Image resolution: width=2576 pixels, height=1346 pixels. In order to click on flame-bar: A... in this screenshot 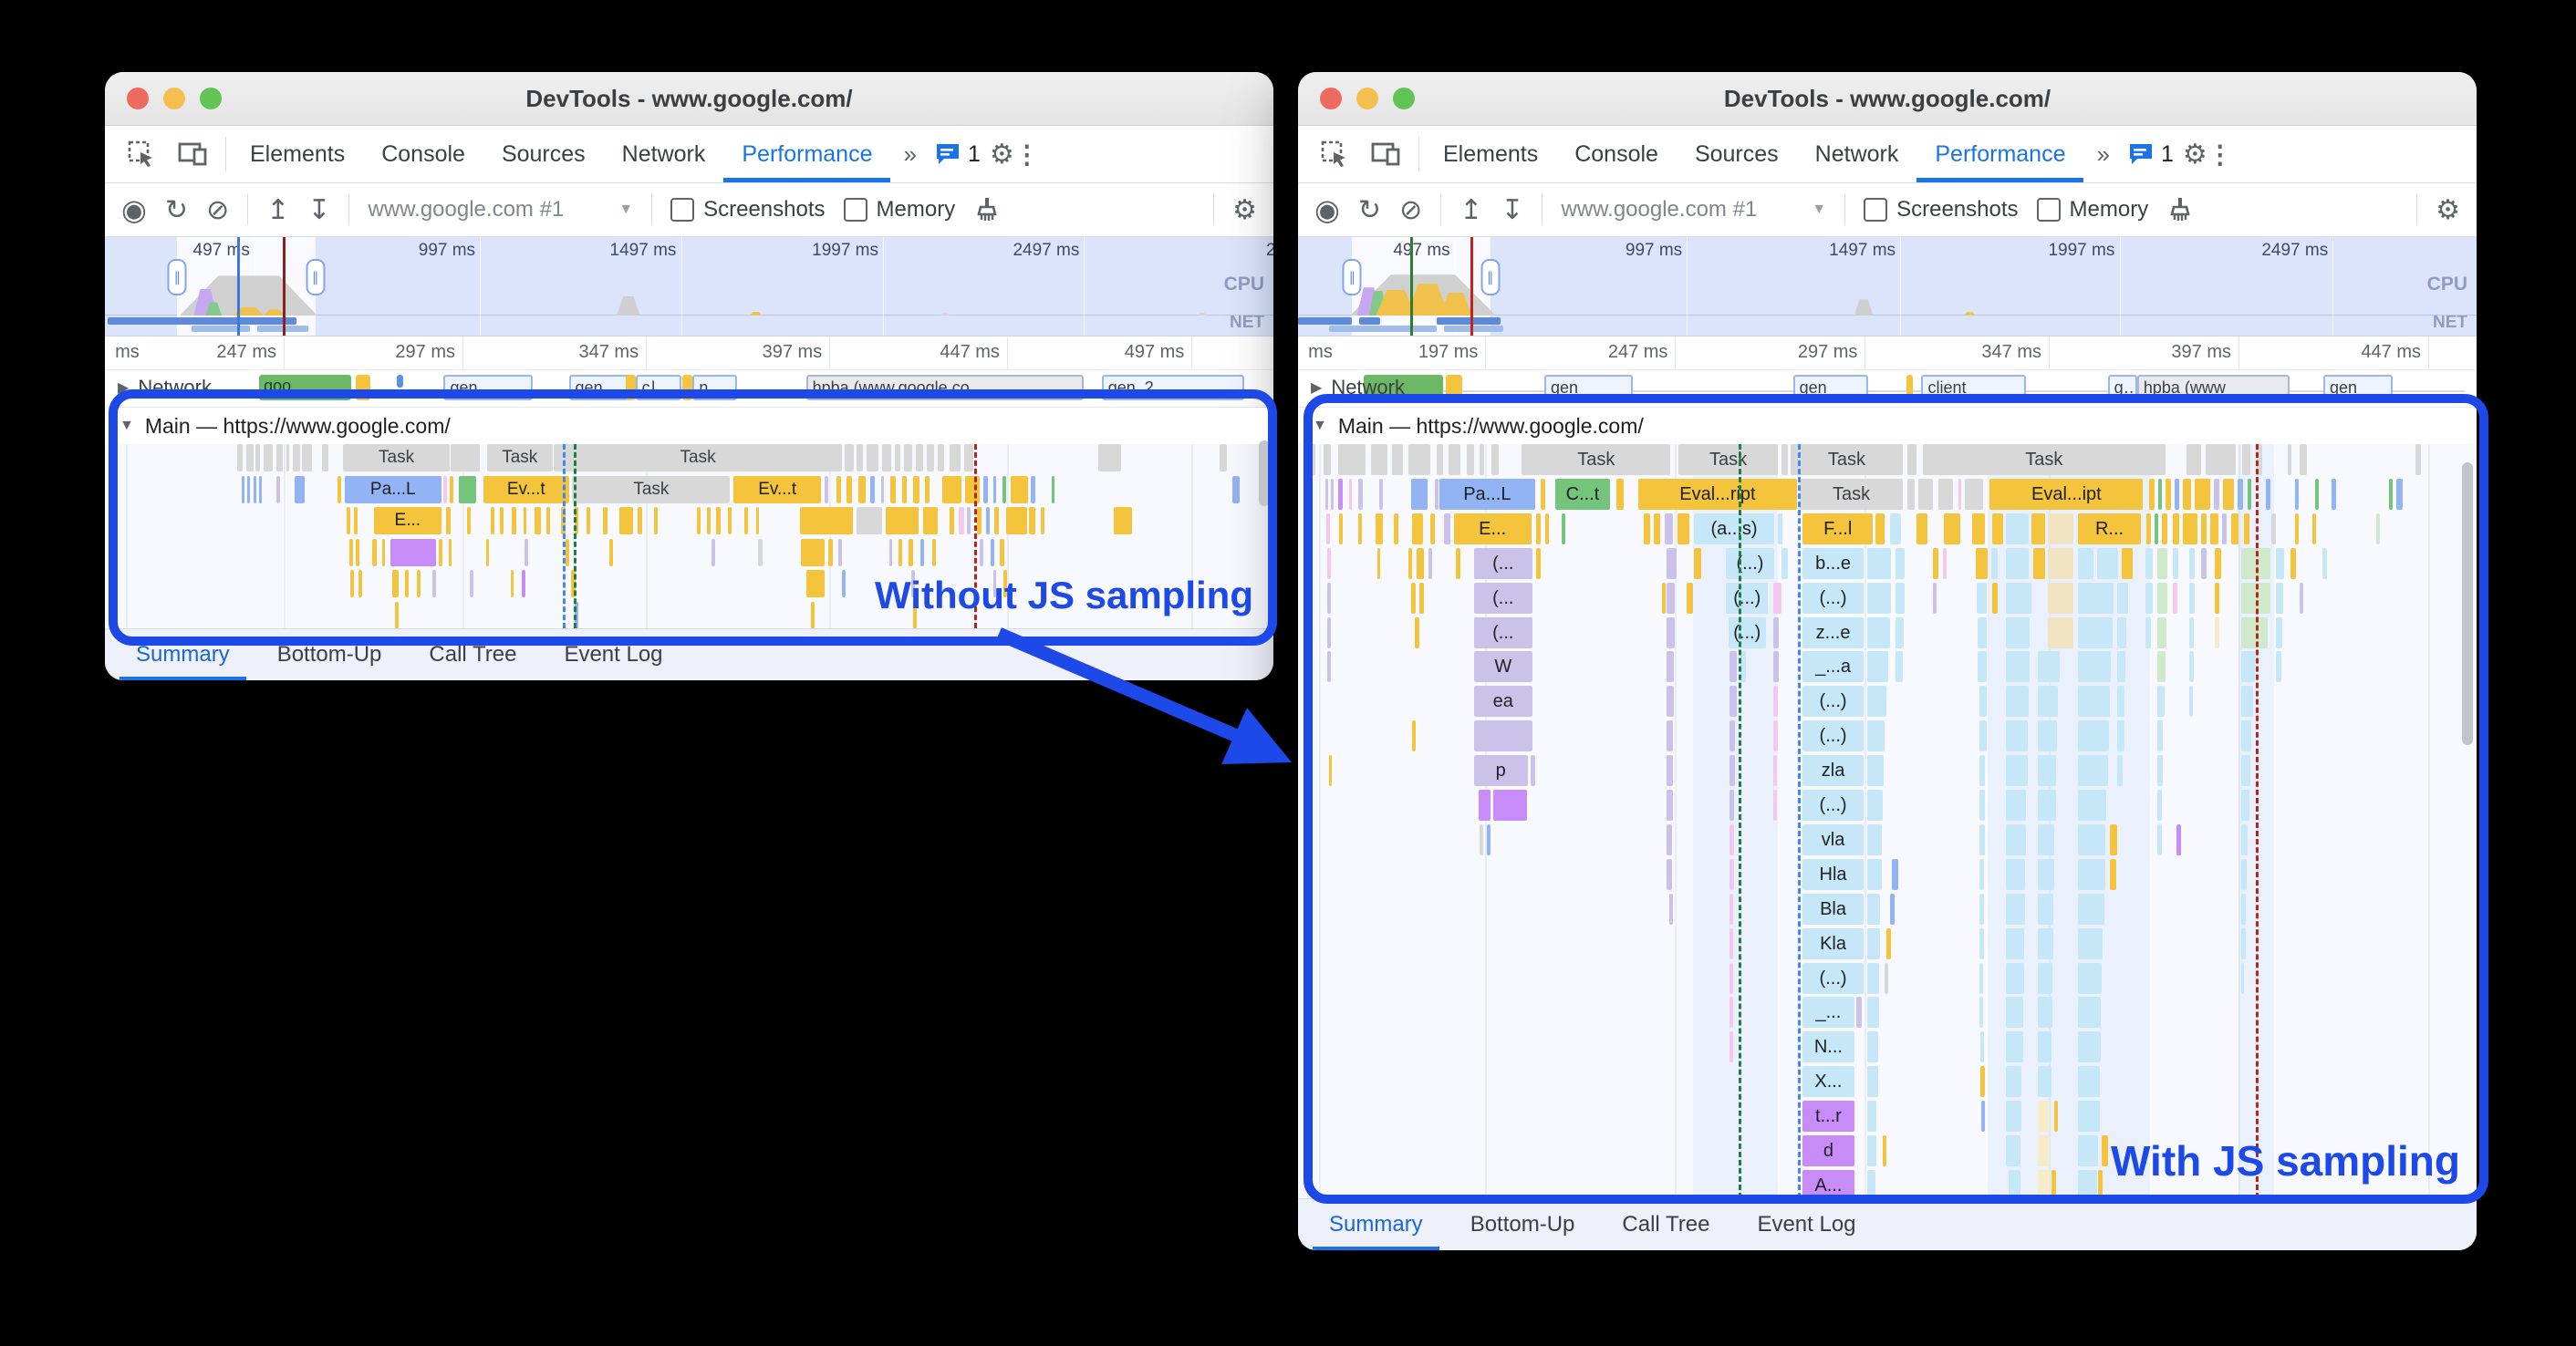, I will do `click(1828, 1184)`.